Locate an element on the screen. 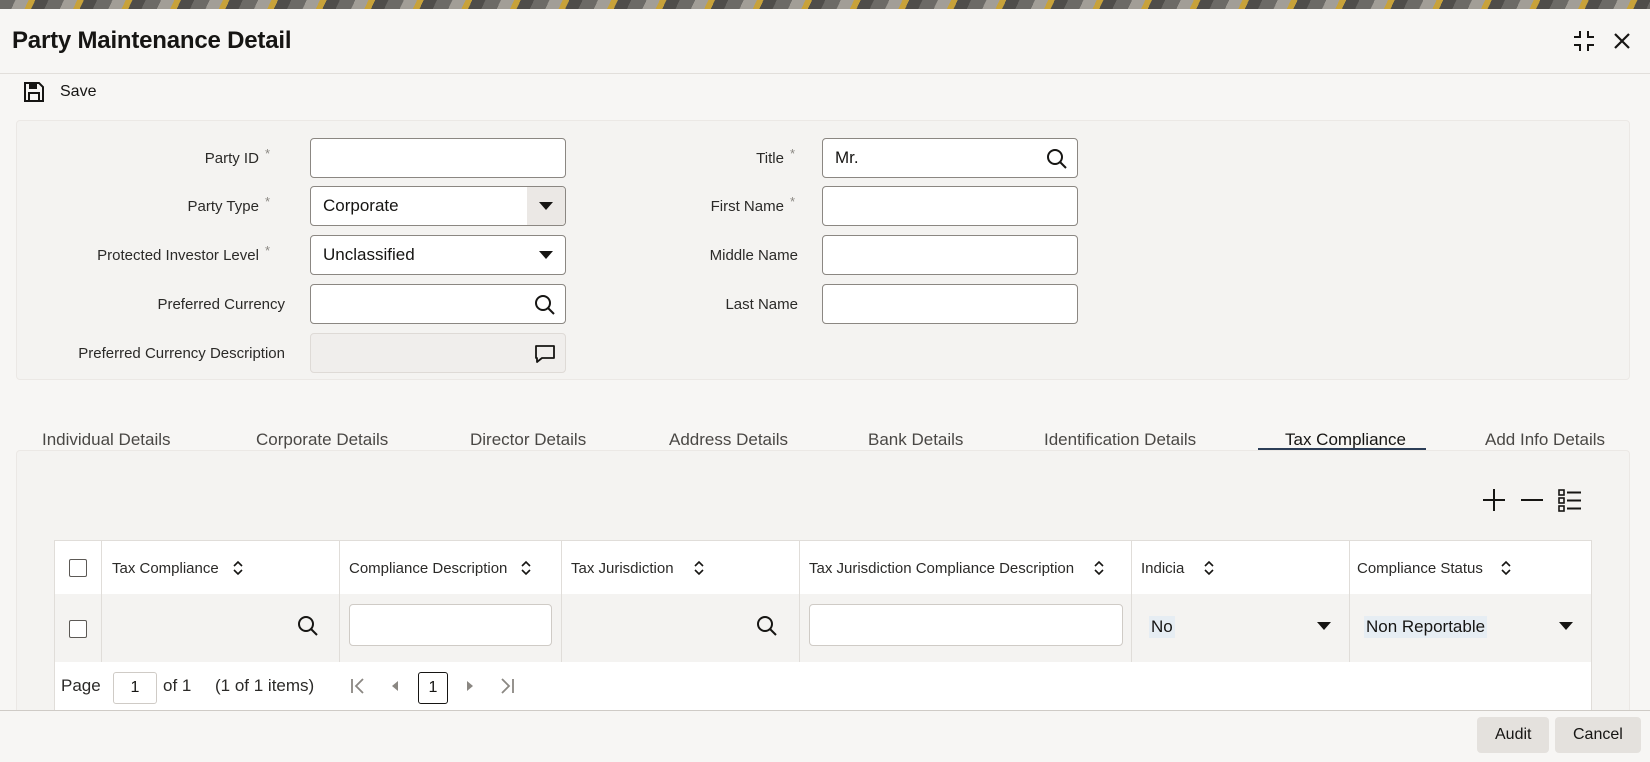  compliance-description-input is located at coordinates (450, 625).